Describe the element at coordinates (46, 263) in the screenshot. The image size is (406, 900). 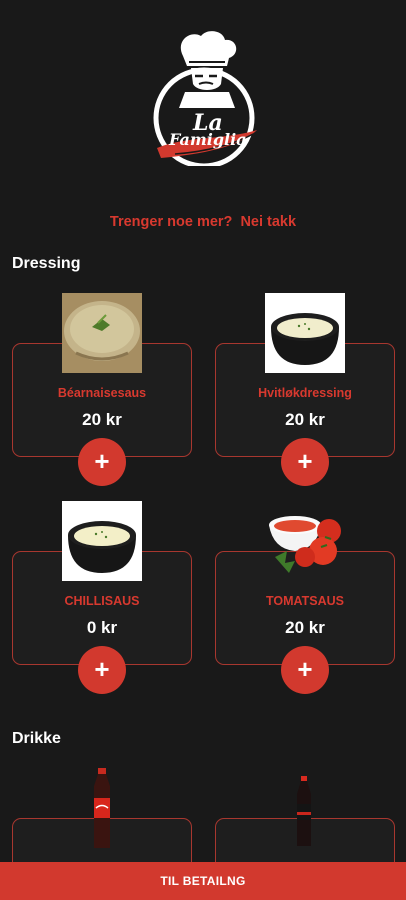
I see `section-title-dressing: Dressing` at that location.